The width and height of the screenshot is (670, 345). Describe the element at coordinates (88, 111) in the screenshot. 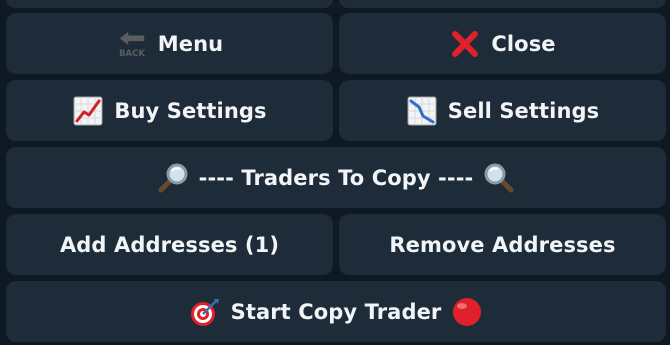

I see `chart-increasing-icon` at that location.